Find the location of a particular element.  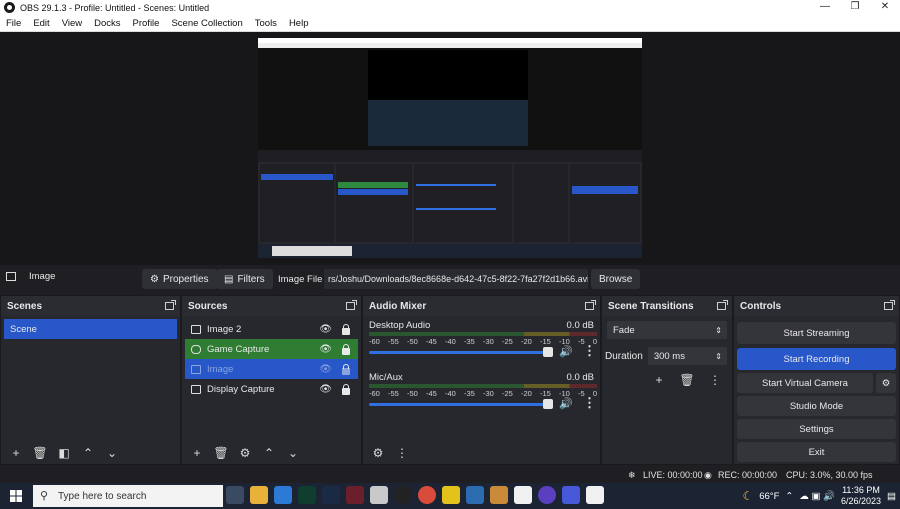

menu-edit: Edit is located at coordinates (41, 23).